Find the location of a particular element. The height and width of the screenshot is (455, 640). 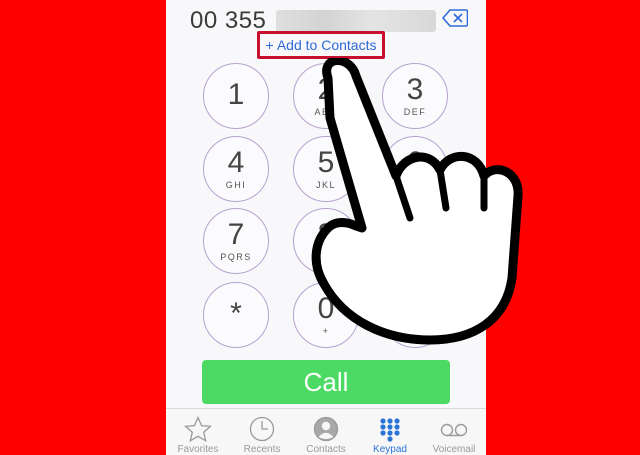

key-7: 7 PQRS is located at coordinates (236, 241).